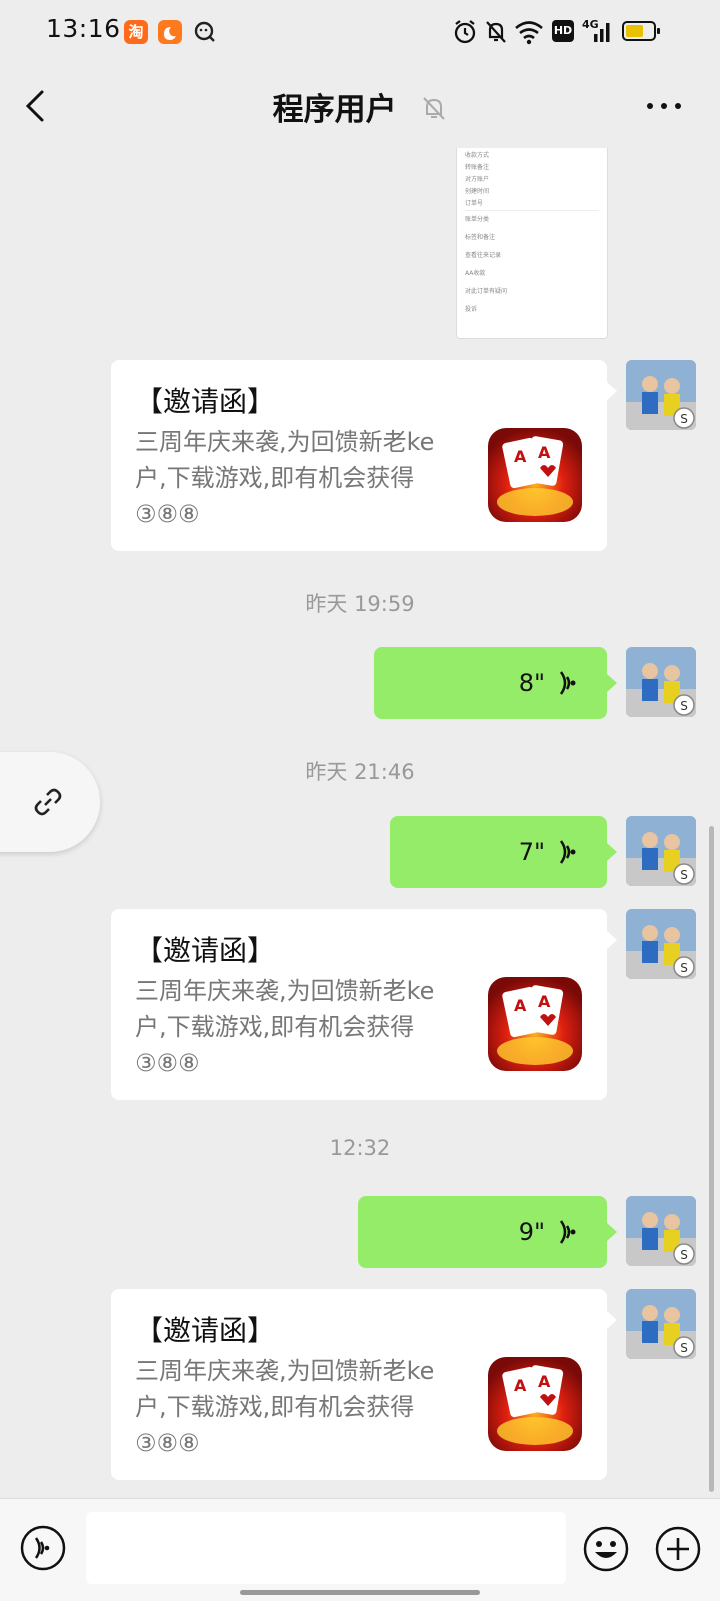 The width and height of the screenshot is (720, 1601). What do you see at coordinates (360, 1148) in the screenshot?
I see `timestamp: 12:32` at bounding box center [360, 1148].